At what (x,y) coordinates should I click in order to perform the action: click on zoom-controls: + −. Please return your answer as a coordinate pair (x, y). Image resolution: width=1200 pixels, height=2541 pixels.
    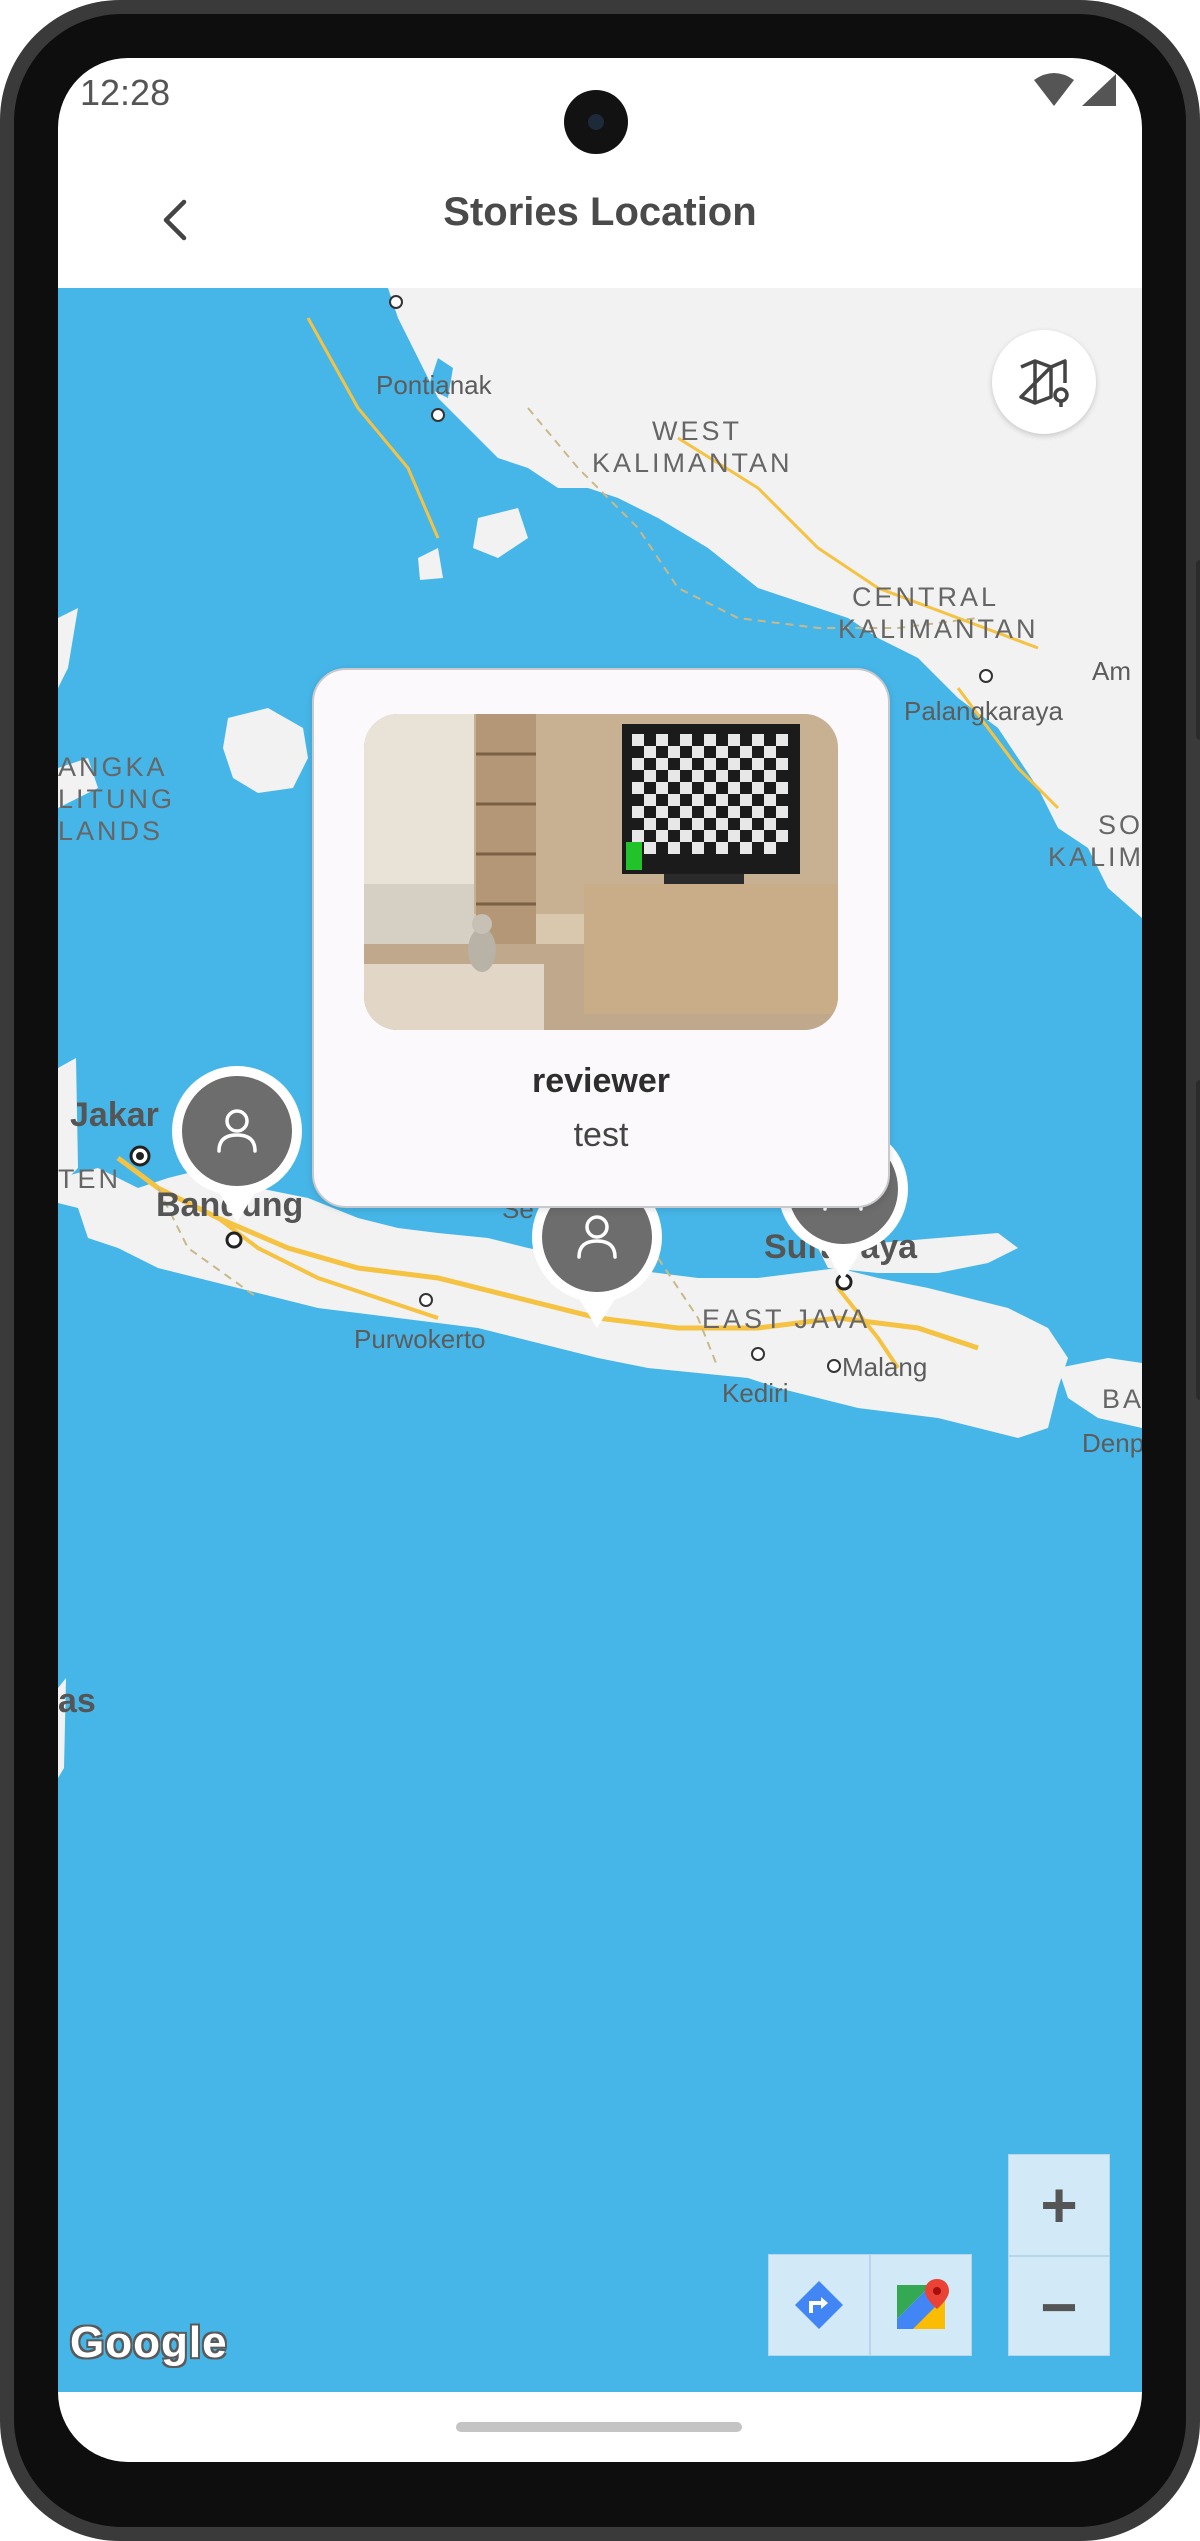
    Looking at the image, I should click on (1059, 2255).